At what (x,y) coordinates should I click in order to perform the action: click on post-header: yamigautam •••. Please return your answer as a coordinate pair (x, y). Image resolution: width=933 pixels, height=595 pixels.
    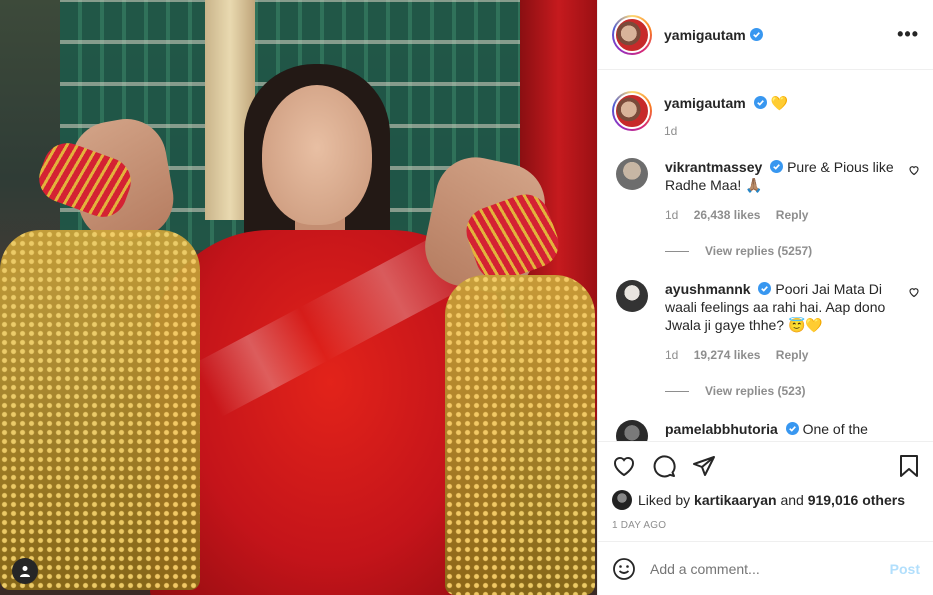
    Looking at the image, I should click on (765, 35).